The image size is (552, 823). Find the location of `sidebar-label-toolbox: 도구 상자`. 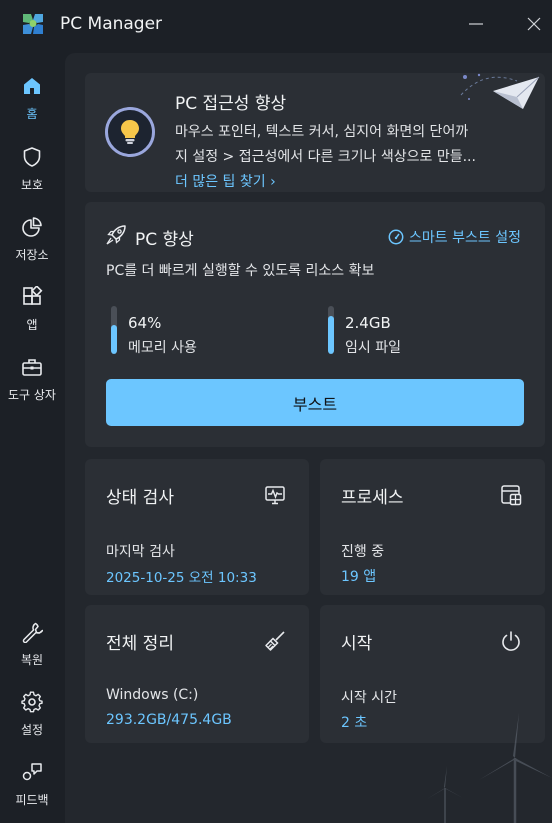

sidebar-label-toolbox: 도구 상자 is located at coordinates (32, 395).